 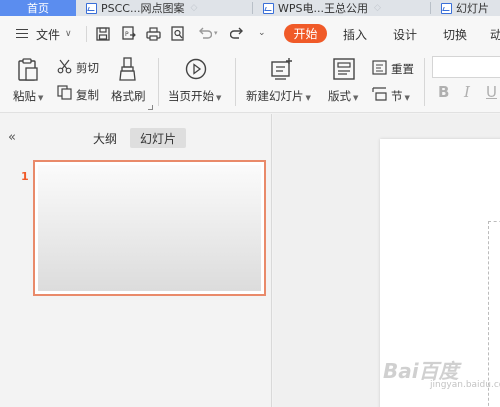 I want to click on tab-transition-label: 切换, so click(x=455, y=34).